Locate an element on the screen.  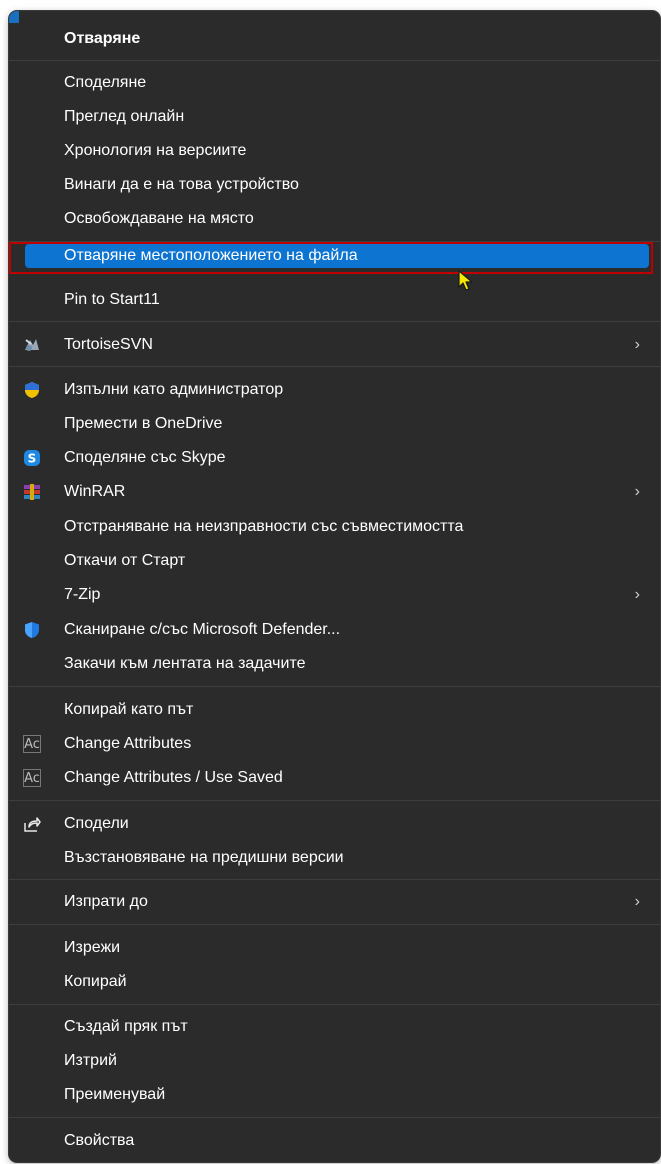
menu-item-restore-previous-versions: Възстановяване на предишни версии is located at coordinates (334, 858).